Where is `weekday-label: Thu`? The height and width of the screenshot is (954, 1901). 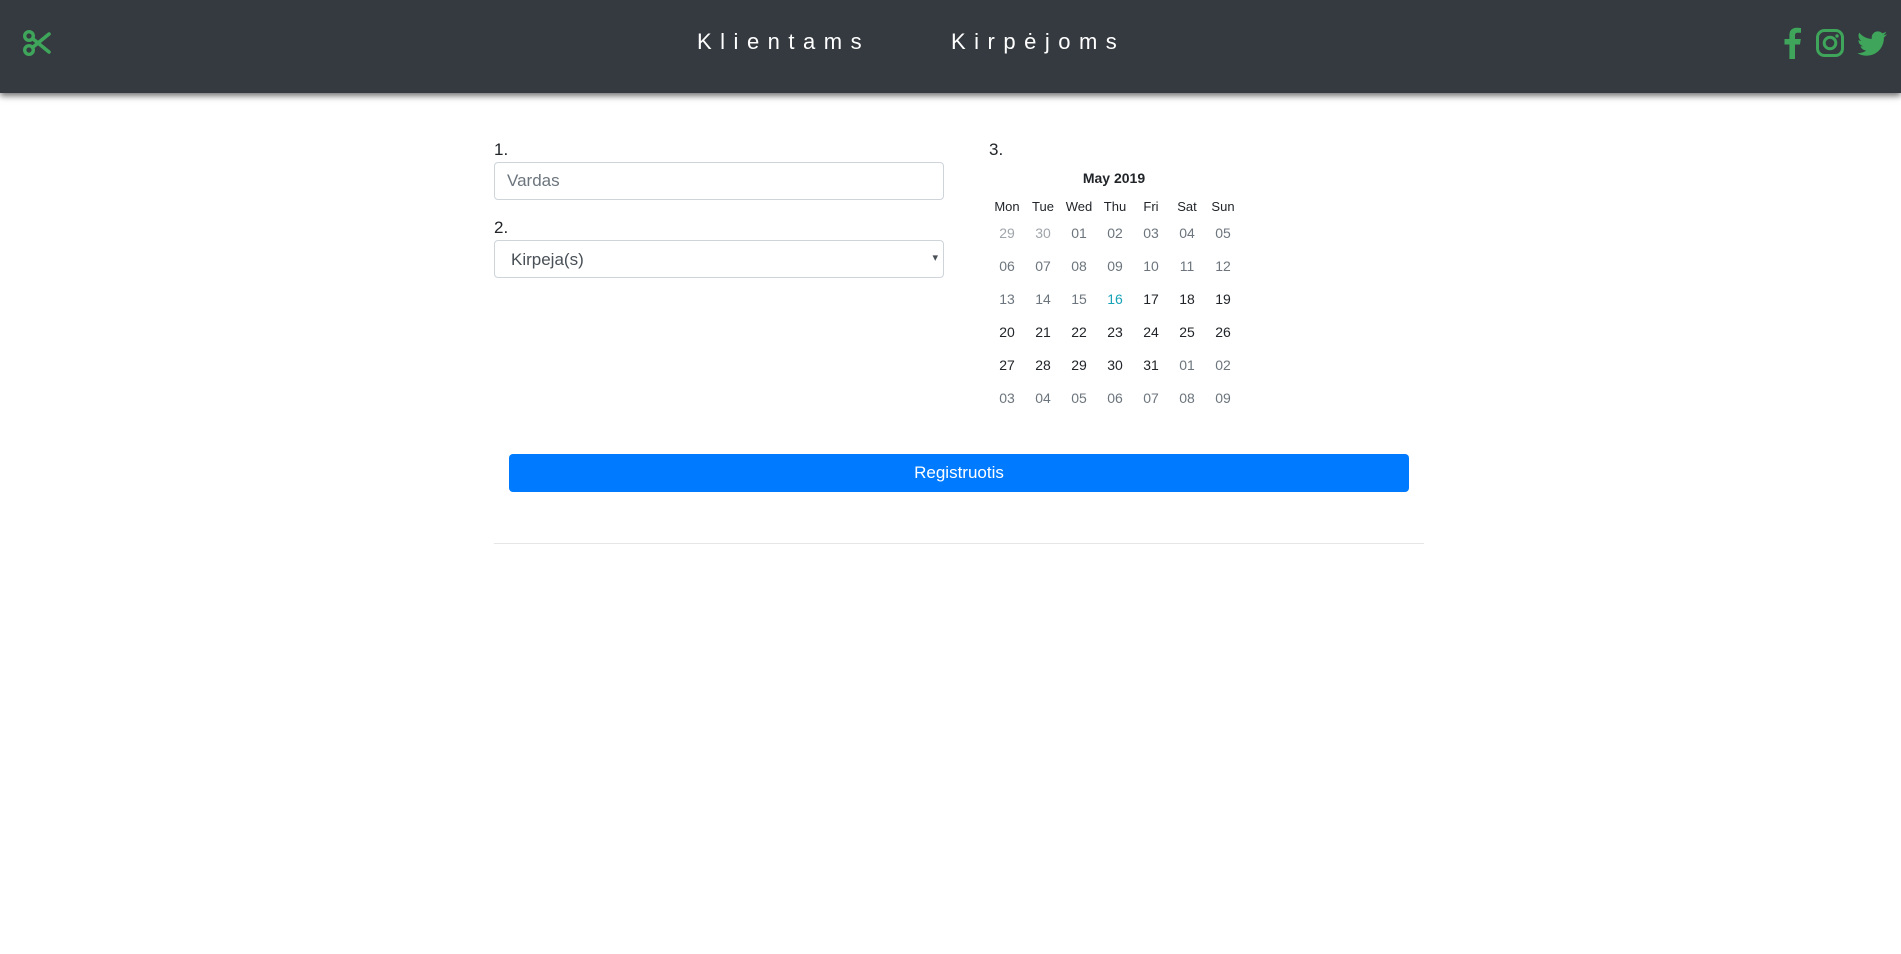
weekday-label: Thu is located at coordinates (1115, 206).